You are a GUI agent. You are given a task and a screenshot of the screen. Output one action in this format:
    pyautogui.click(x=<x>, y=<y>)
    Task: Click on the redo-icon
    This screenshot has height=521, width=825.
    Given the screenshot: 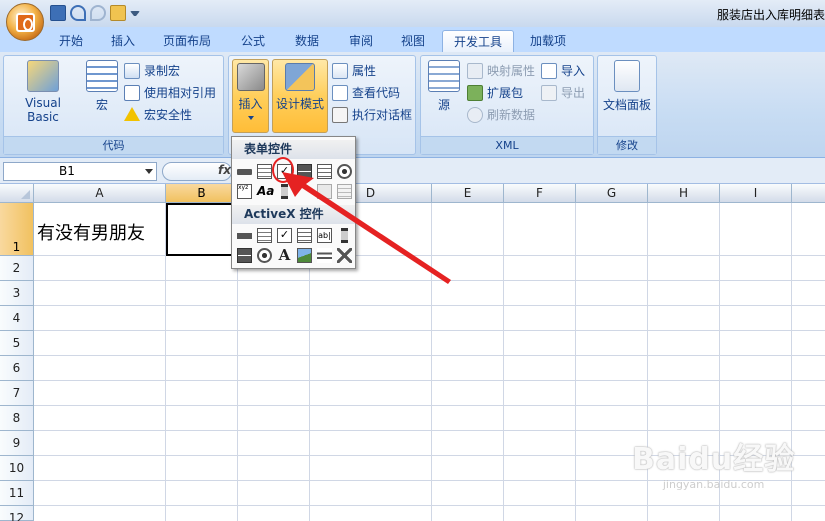 What is the action you would take?
    pyautogui.click(x=98, y=13)
    